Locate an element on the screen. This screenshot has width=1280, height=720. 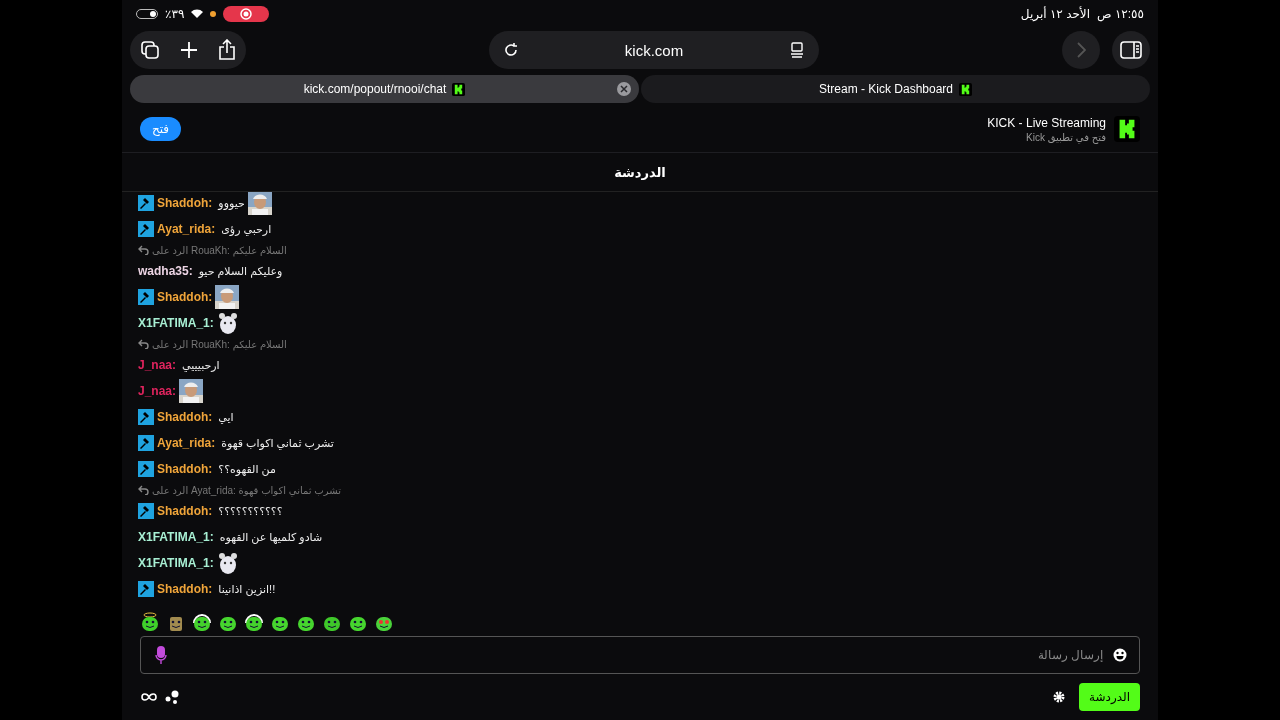
chat-username: wadha35: is located at coordinates (165, 271).